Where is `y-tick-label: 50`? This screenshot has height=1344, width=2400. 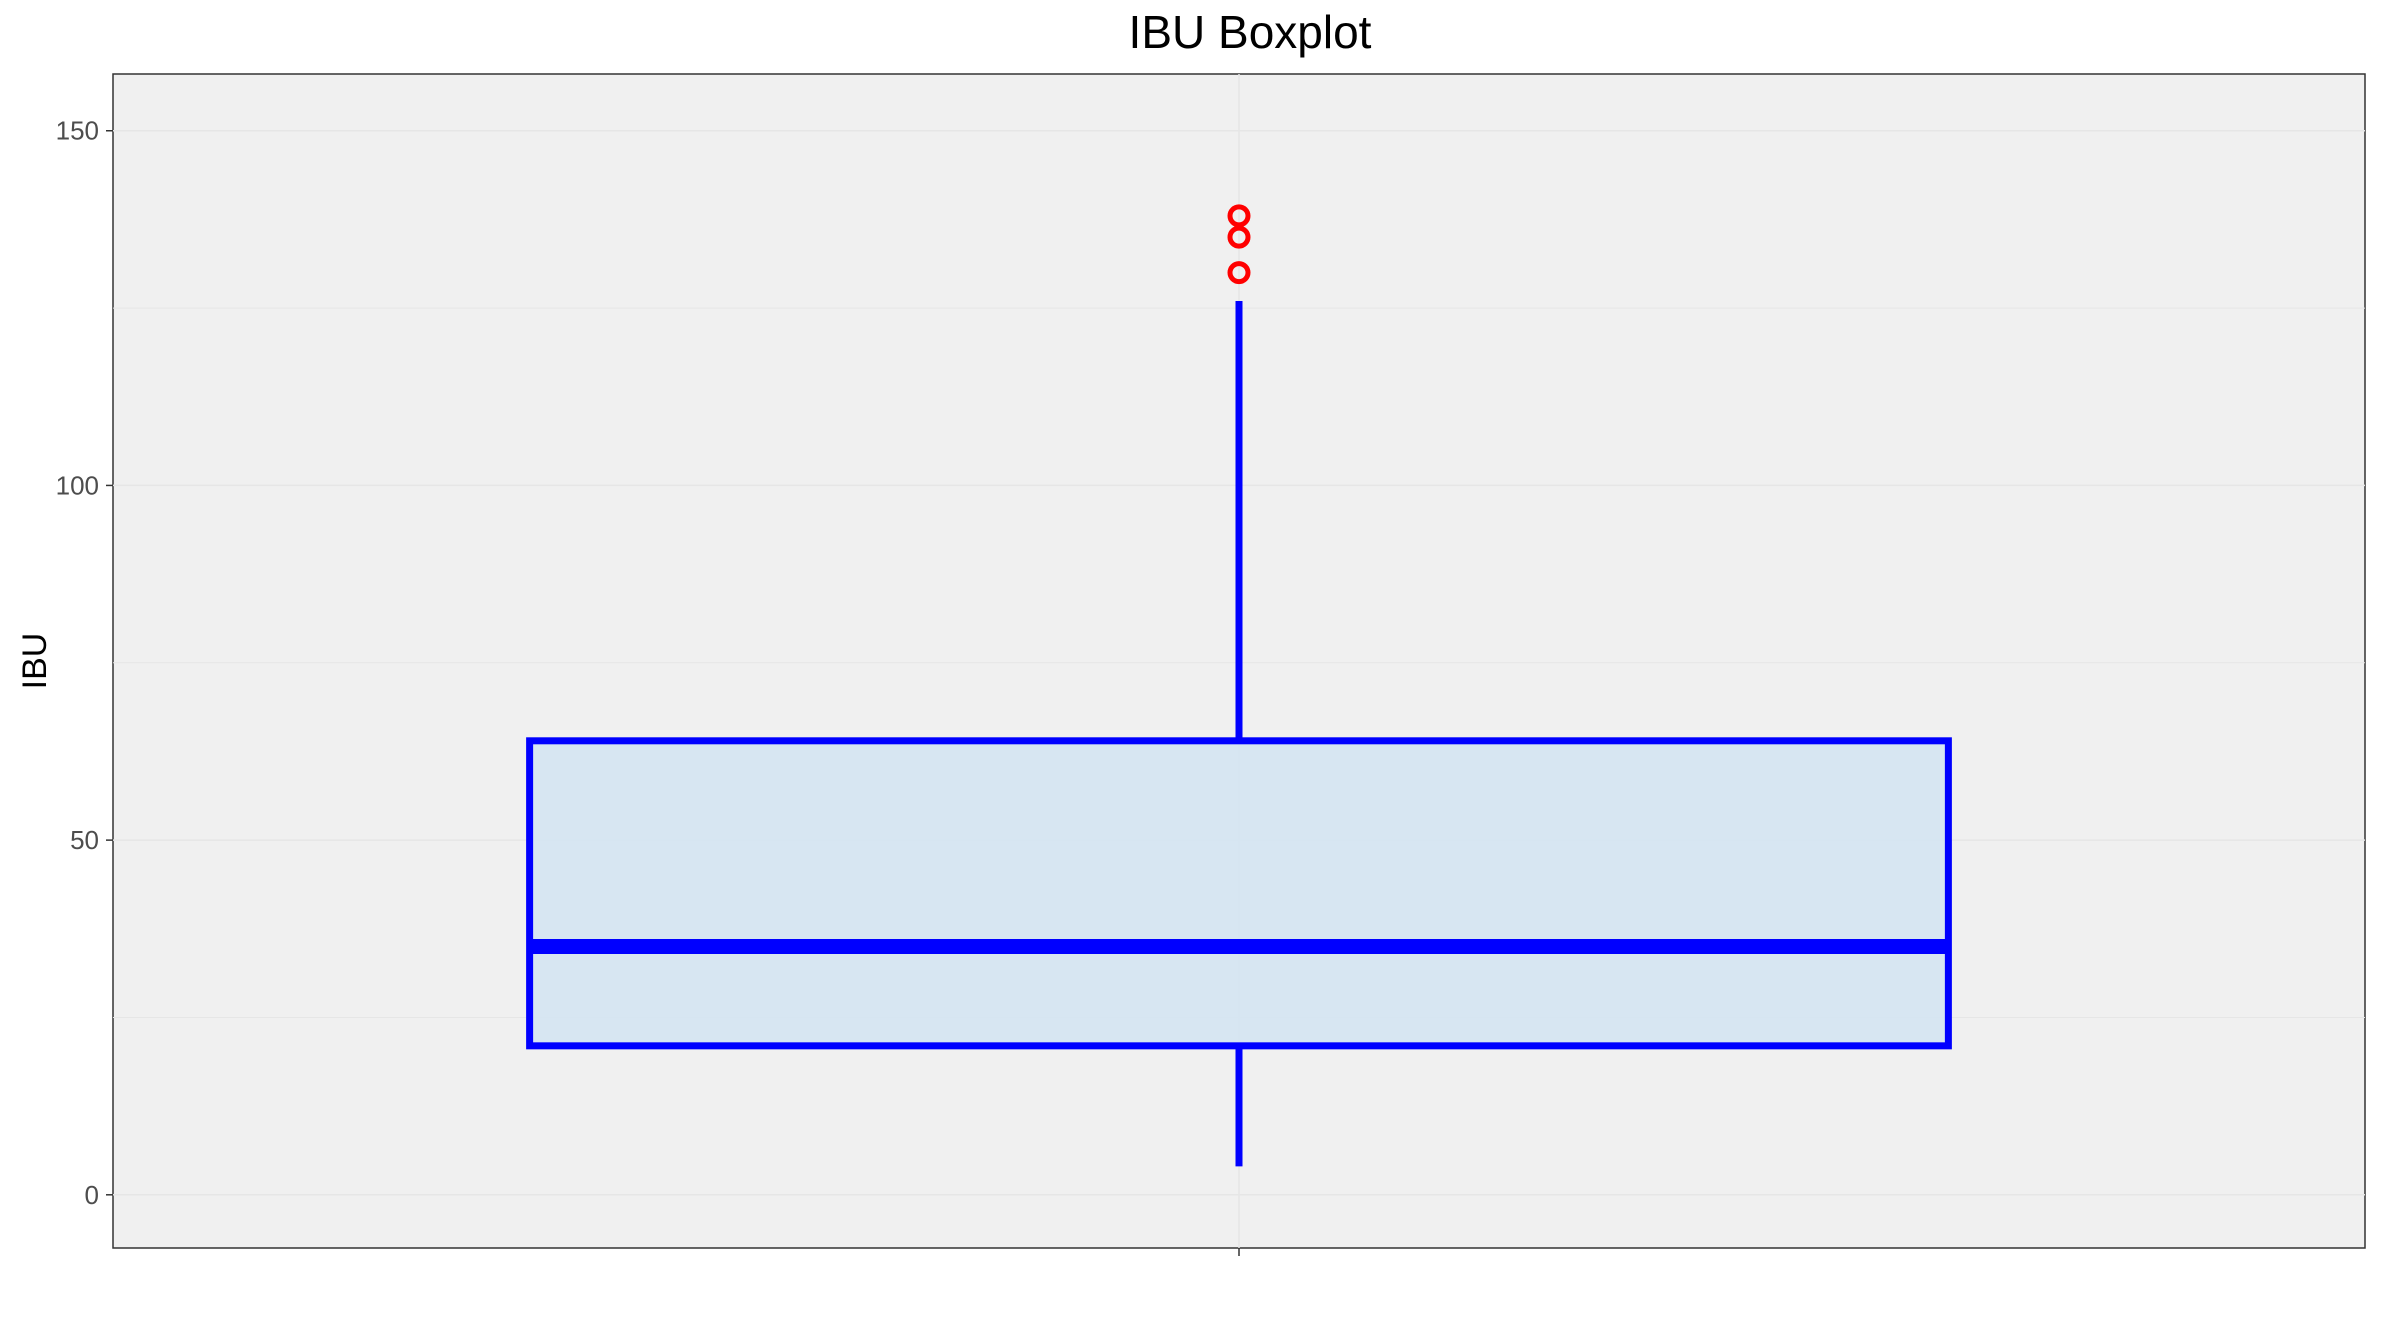 y-tick-label: 50 is located at coordinates (84, 840).